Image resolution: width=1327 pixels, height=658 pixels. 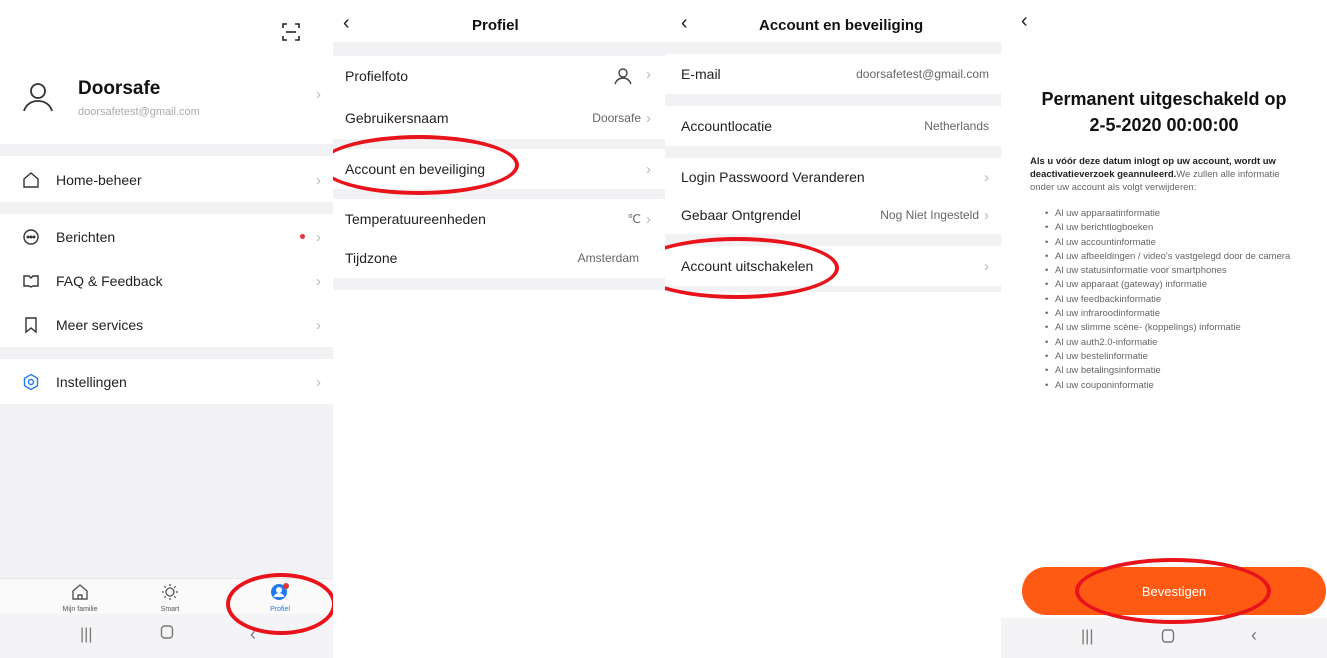 I want to click on list-item: Al uw berichtlogboeken, so click(x=1180, y=228).